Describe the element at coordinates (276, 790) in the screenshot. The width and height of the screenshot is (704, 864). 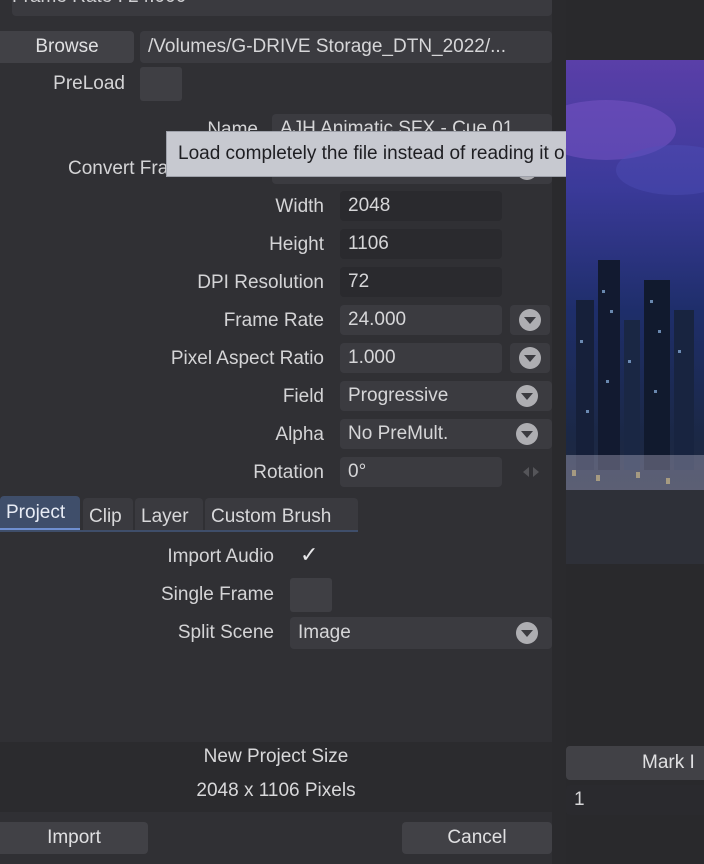
I see `project-size-value: 2048 x 1106 Pixels` at that location.